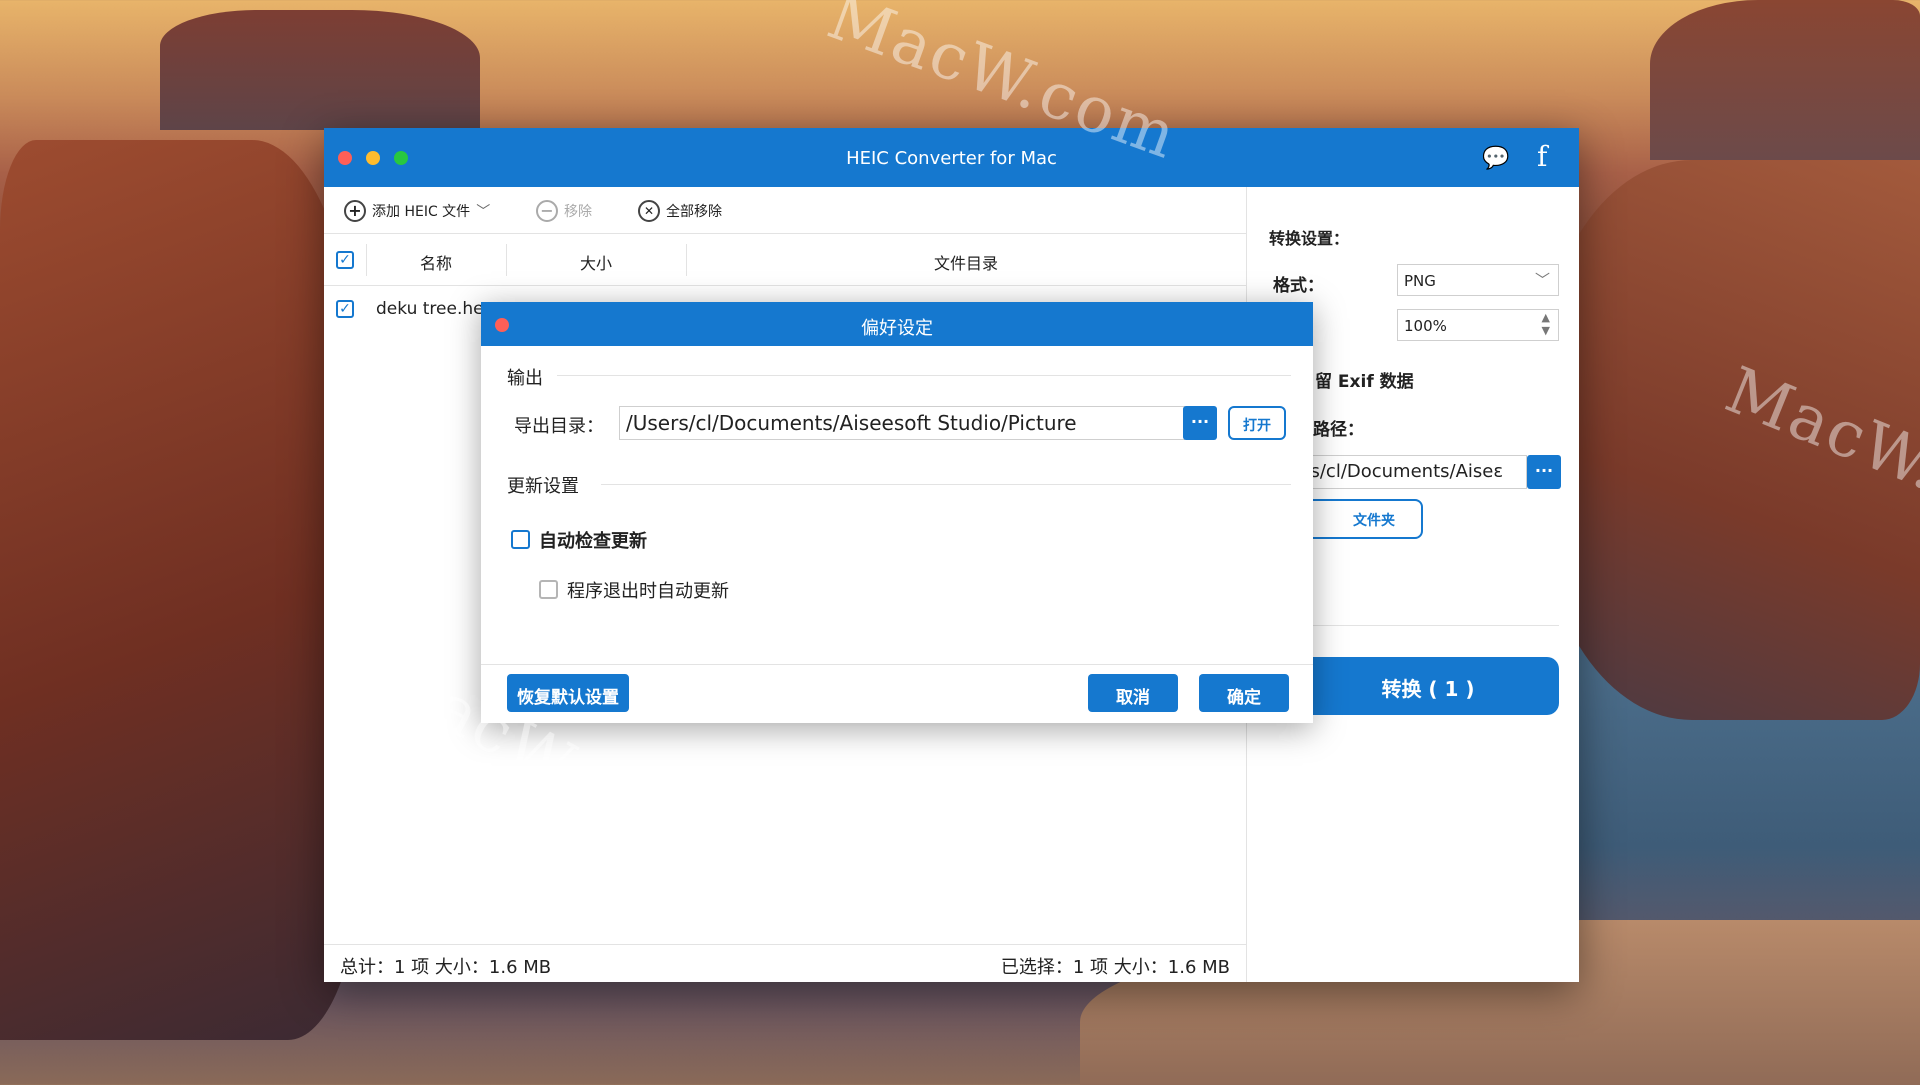  I want to click on row-checkbox: ✓, so click(345, 309).